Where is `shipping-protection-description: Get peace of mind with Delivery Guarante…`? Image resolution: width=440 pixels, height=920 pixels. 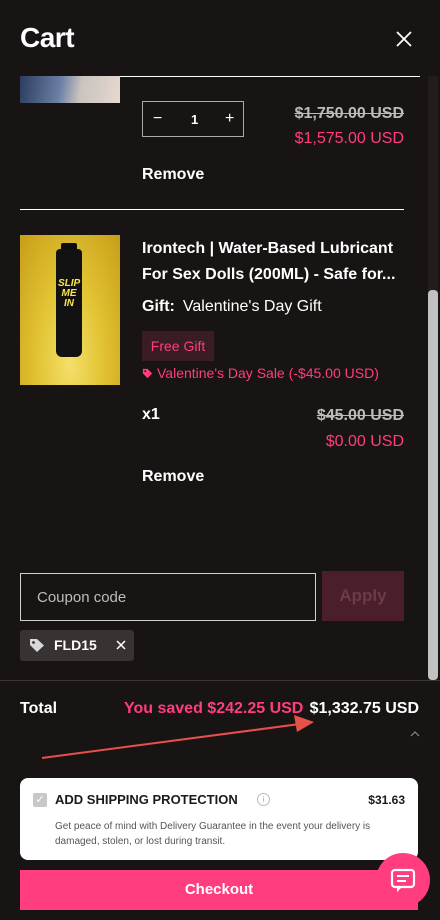
shipping-protection-description: Get peace of mind with Delivery Guarante… is located at coordinates (213, 834).